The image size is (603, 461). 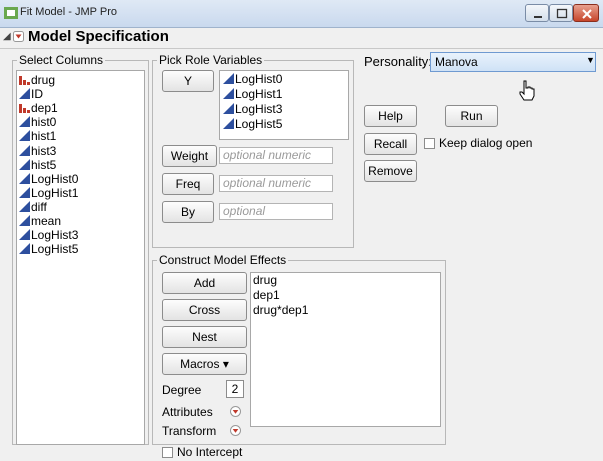 I want to click on column-list-item-label: LogHist1, so click(x=55, y=192).